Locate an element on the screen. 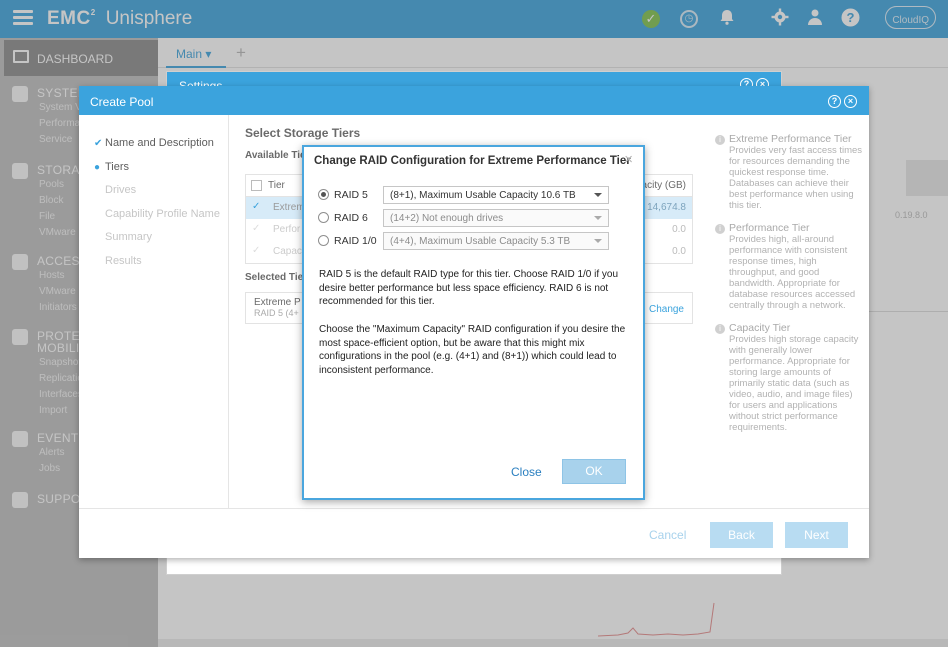 The width and height of the screenshot is (948, 647). dialog-title: Create Pool is located at coordinates (122, 102).